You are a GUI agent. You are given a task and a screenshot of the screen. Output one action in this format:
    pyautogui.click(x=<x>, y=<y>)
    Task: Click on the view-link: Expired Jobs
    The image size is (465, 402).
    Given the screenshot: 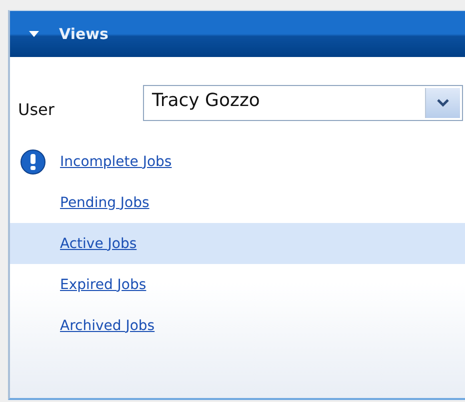 What is the action you would take?
    pyautogui.click(x=103, y=284)
    